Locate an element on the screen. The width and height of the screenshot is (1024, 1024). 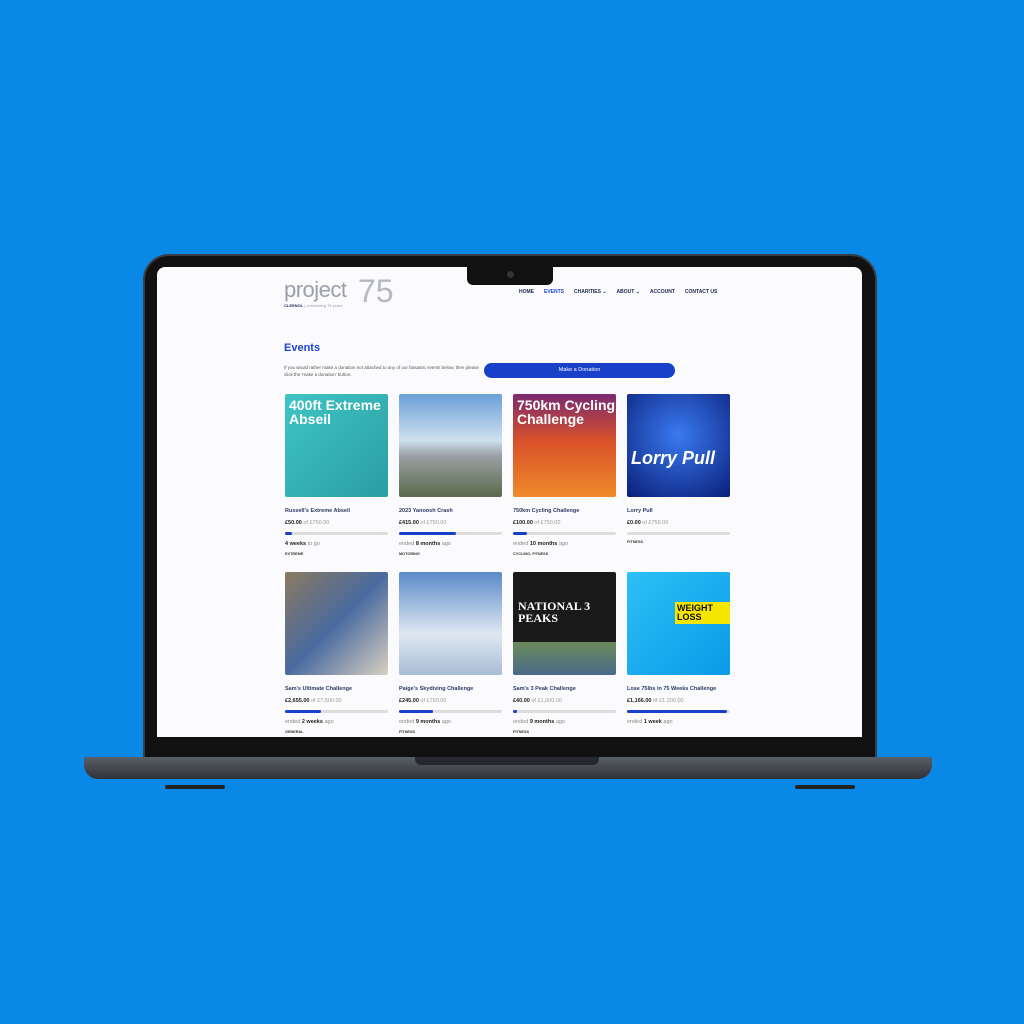
event-title: Russell's Extreme Abseil is located at coordinates (336, 511).